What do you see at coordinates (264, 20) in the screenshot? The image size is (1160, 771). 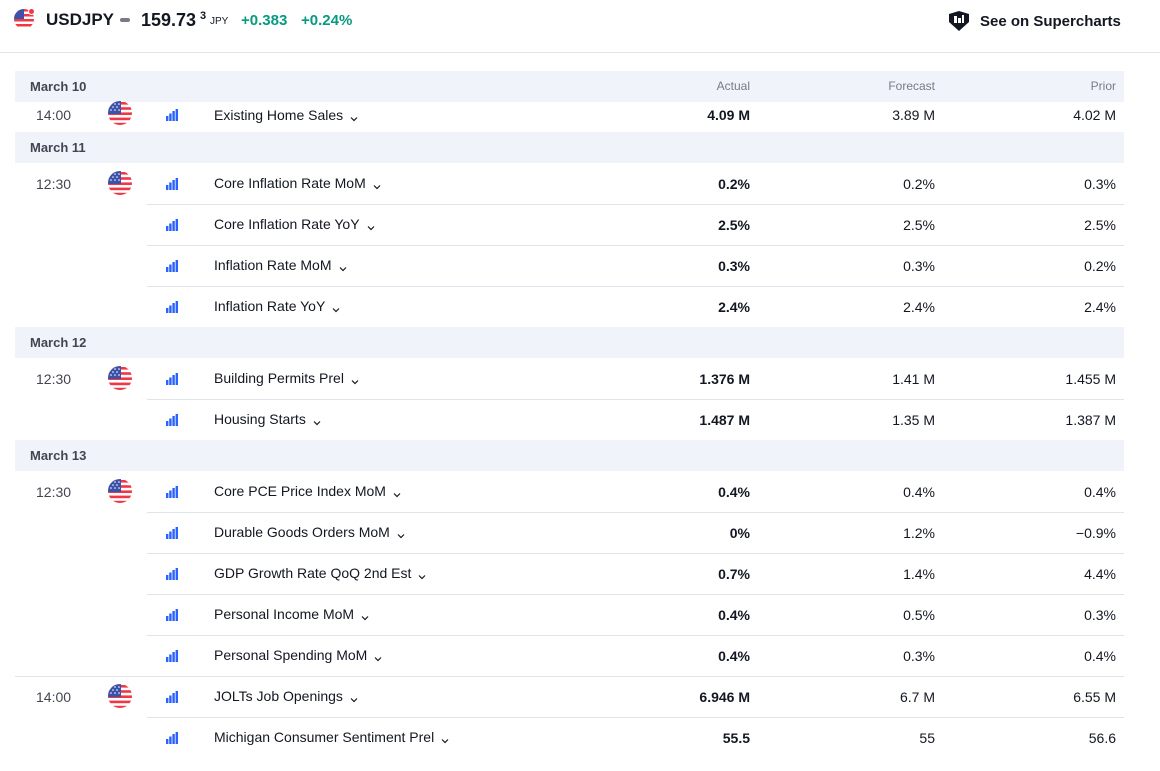 I see `price-change-absolute: +0.383` at bounding box center [264, 20].